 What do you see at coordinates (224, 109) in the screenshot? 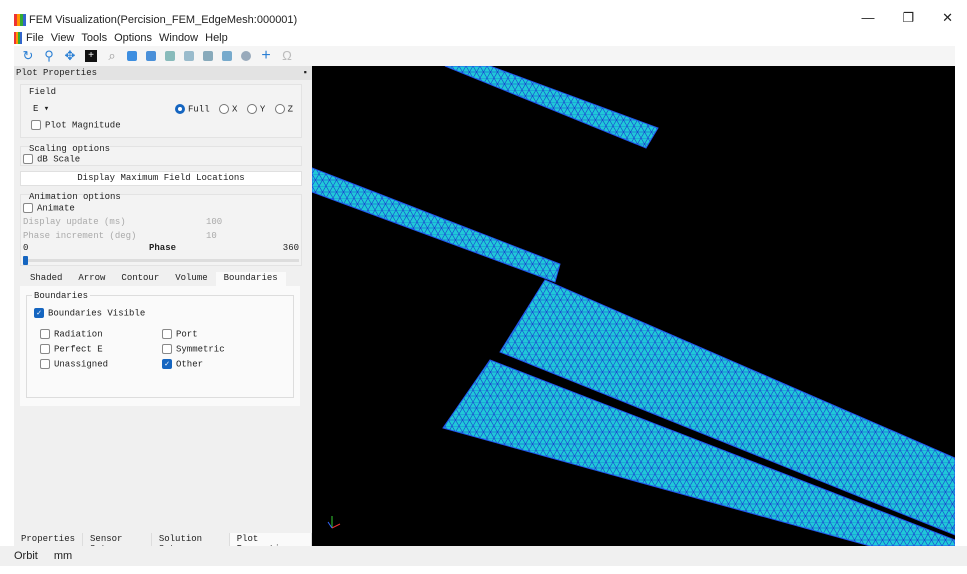
I see `radio-x` at bounding box center [224, 109].